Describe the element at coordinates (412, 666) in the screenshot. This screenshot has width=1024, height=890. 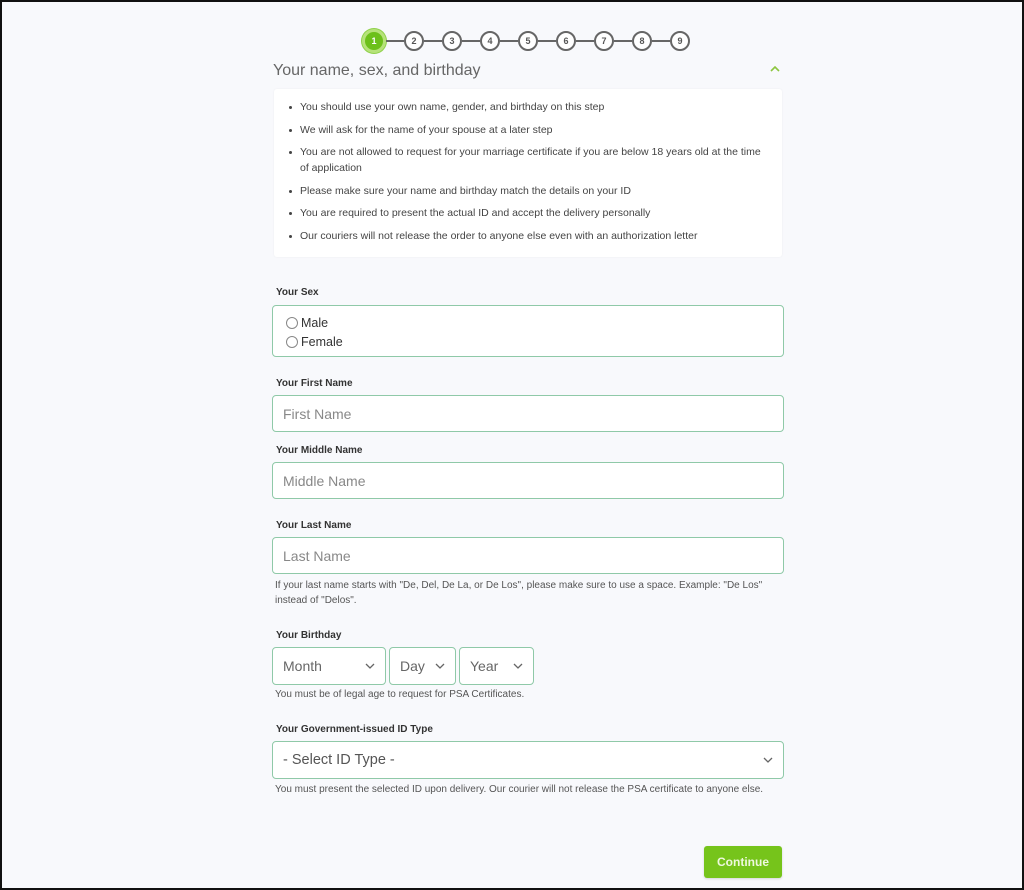
I see `day-select-value: Day` at that location.